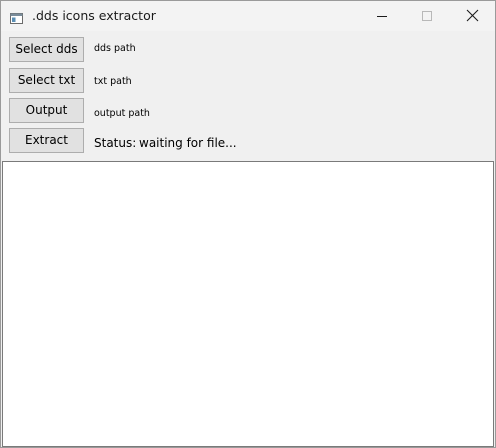 This screenshot has width=496, height=448. What do you see at coordinates (46, 140) in the screenshot?
I see `extract-button: Extract` at bounding box center [46, 140].